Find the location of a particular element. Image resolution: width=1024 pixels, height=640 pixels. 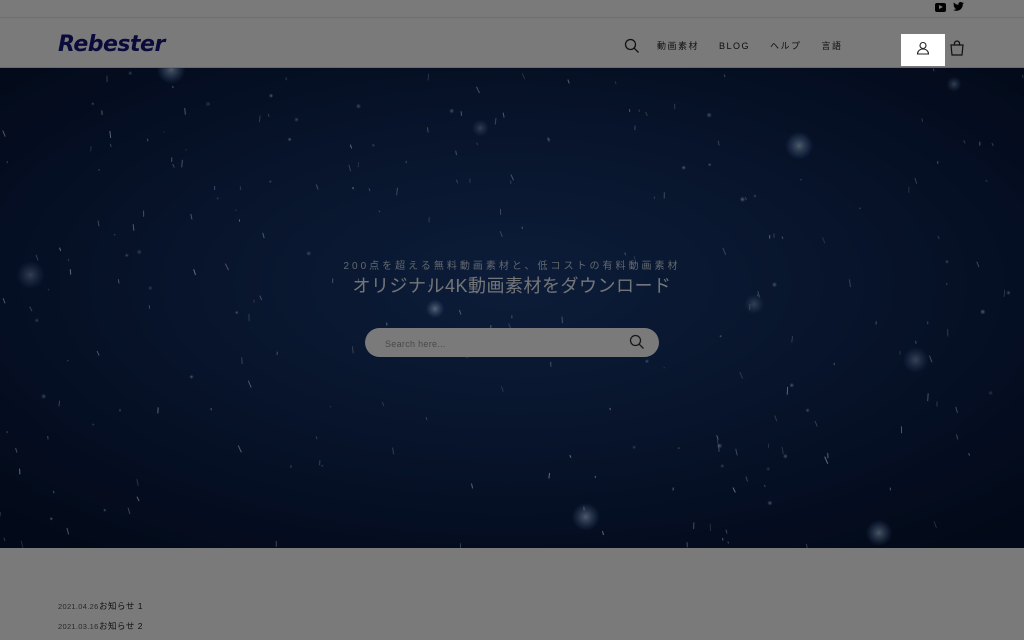

news-date: 2021.03.16 is located at coordinates (78, 626).